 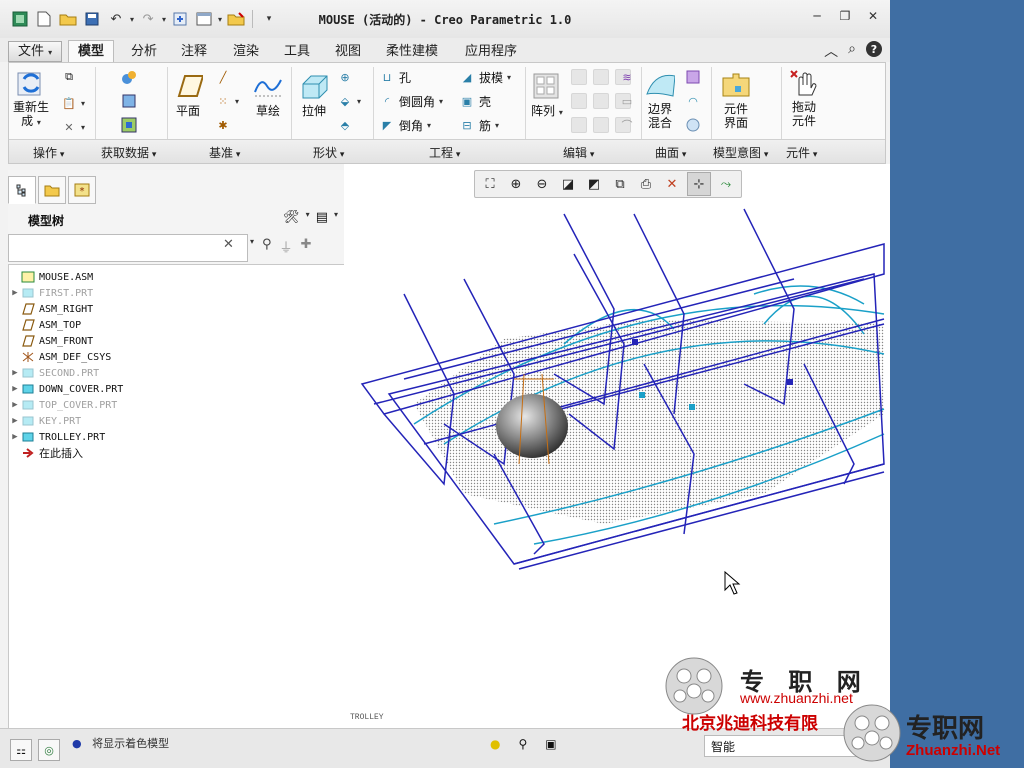 I want to click on sweep-icon: ⬙ ▾, so click(x=349, y=101).